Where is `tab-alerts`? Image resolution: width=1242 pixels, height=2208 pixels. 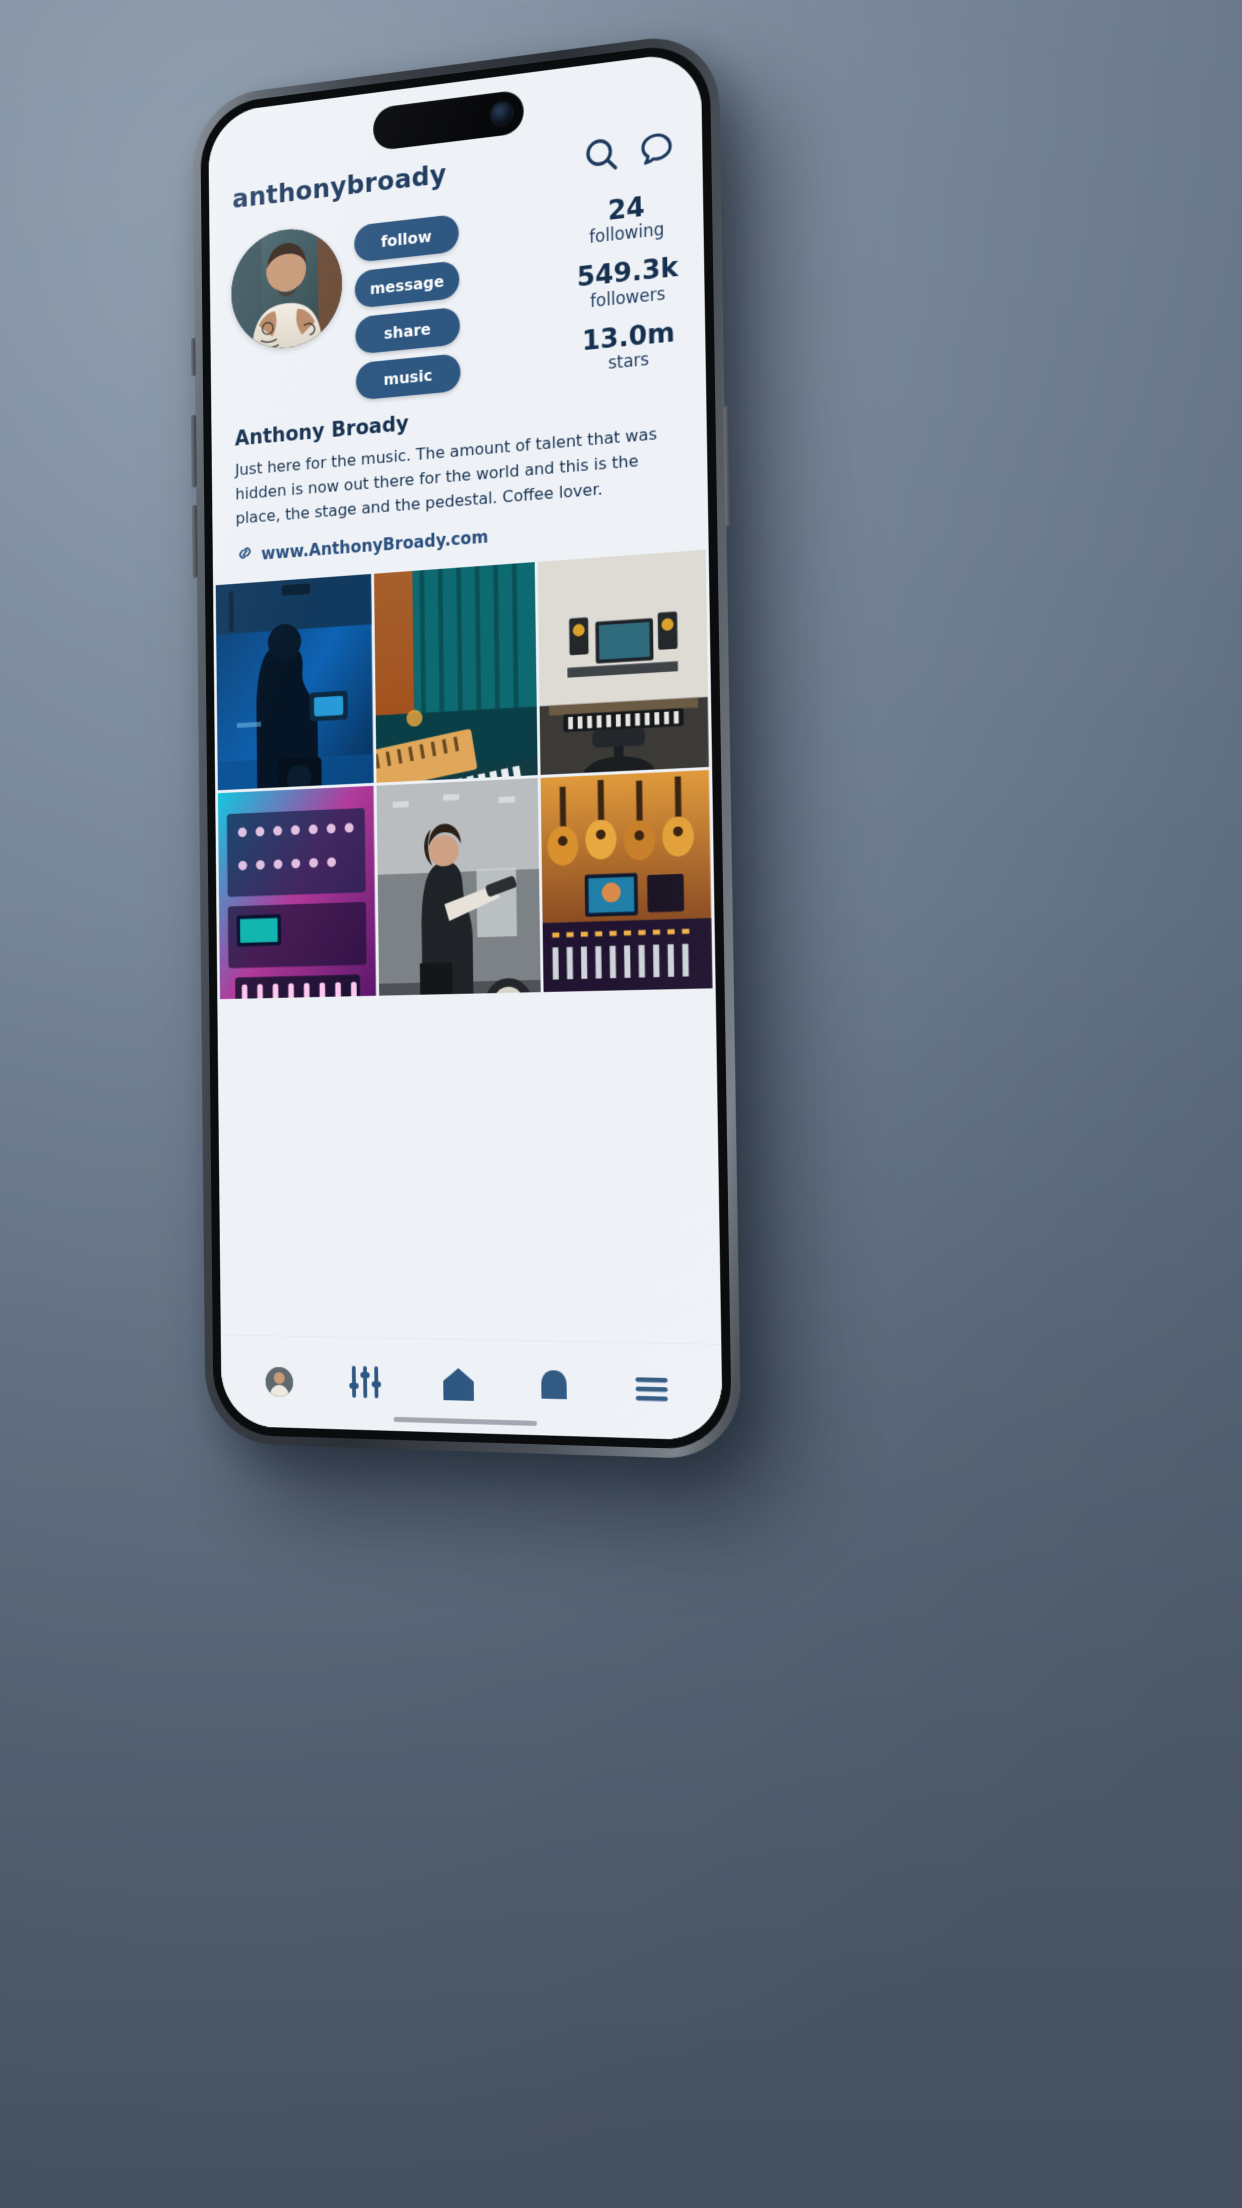
tab-alerts is located at coordinates (554, 1389).